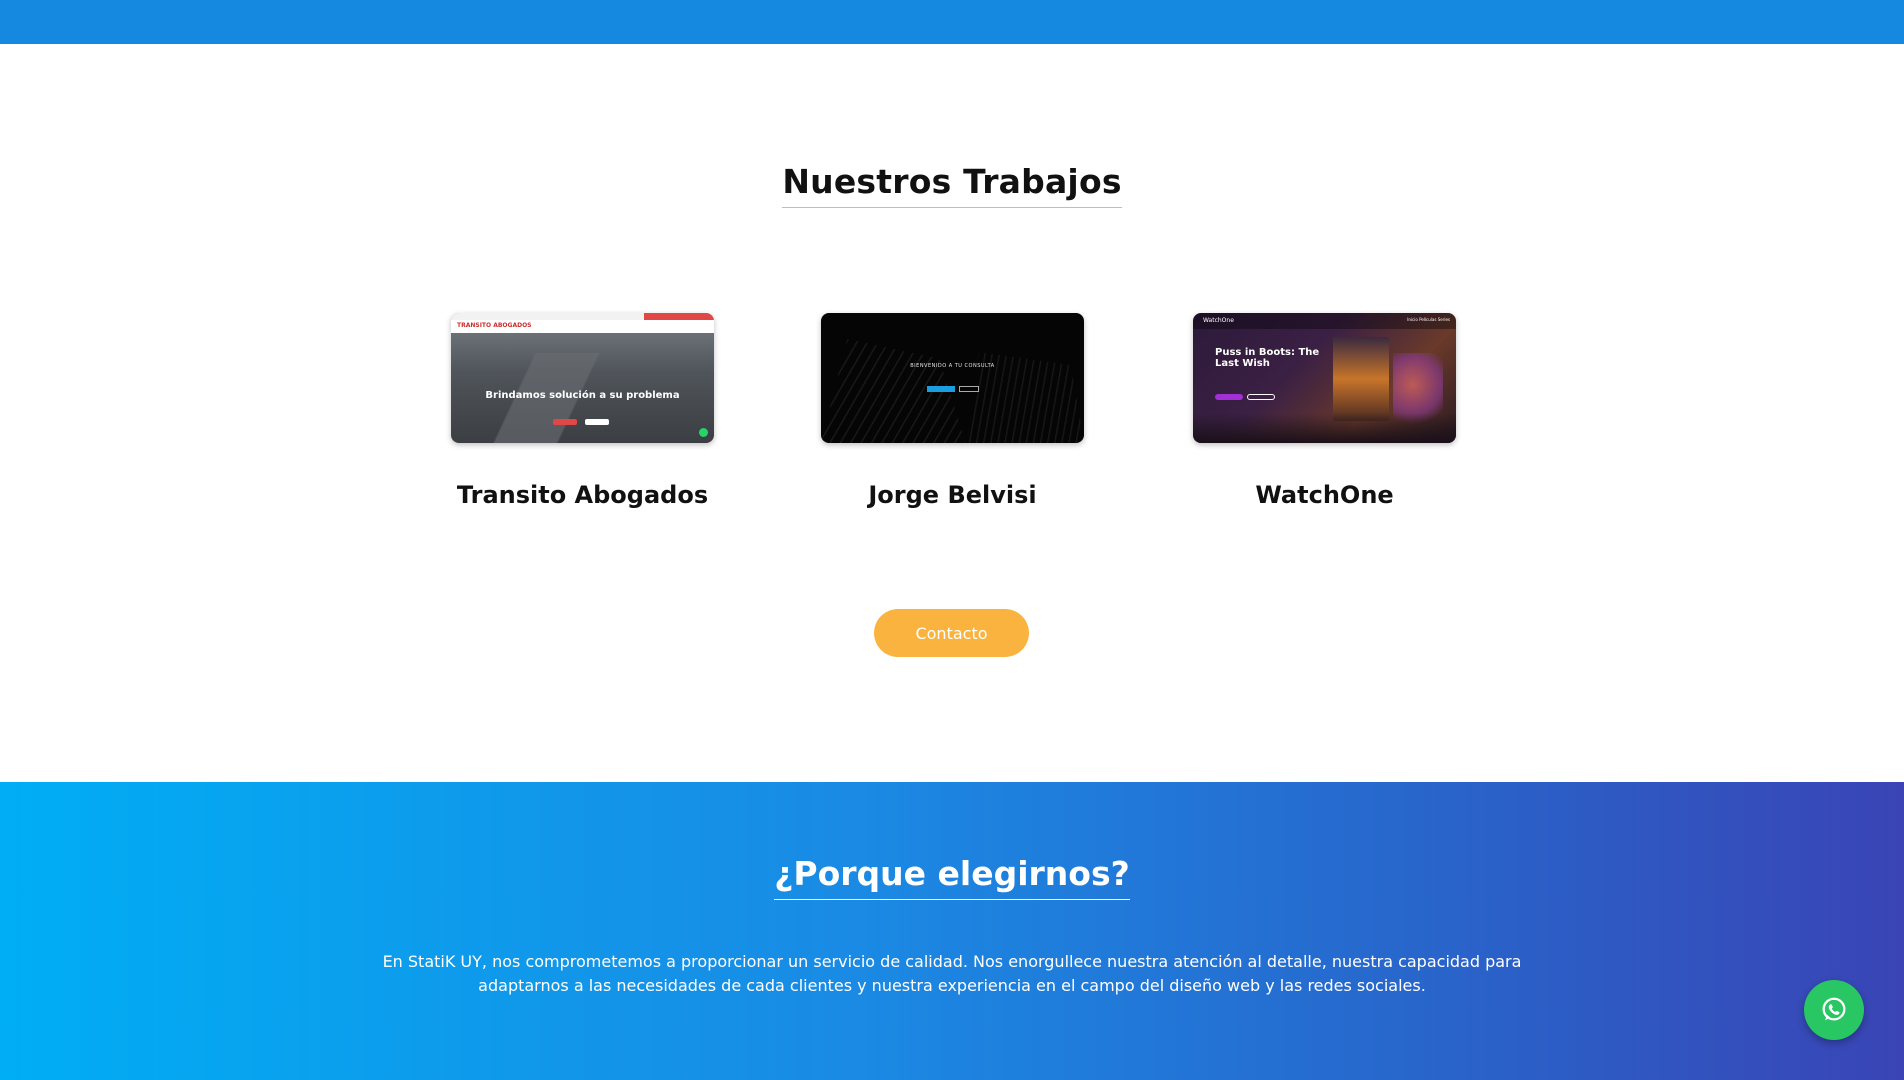  I want to click on contact-button: Contacto, so click(951, 633).